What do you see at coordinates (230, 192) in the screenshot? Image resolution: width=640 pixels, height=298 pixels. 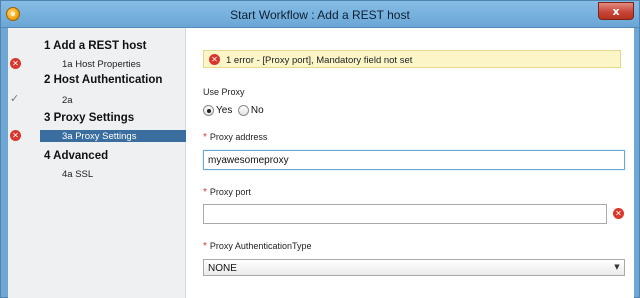 I see `field-label-text: Proxy port` at bounding box center [230, 192].